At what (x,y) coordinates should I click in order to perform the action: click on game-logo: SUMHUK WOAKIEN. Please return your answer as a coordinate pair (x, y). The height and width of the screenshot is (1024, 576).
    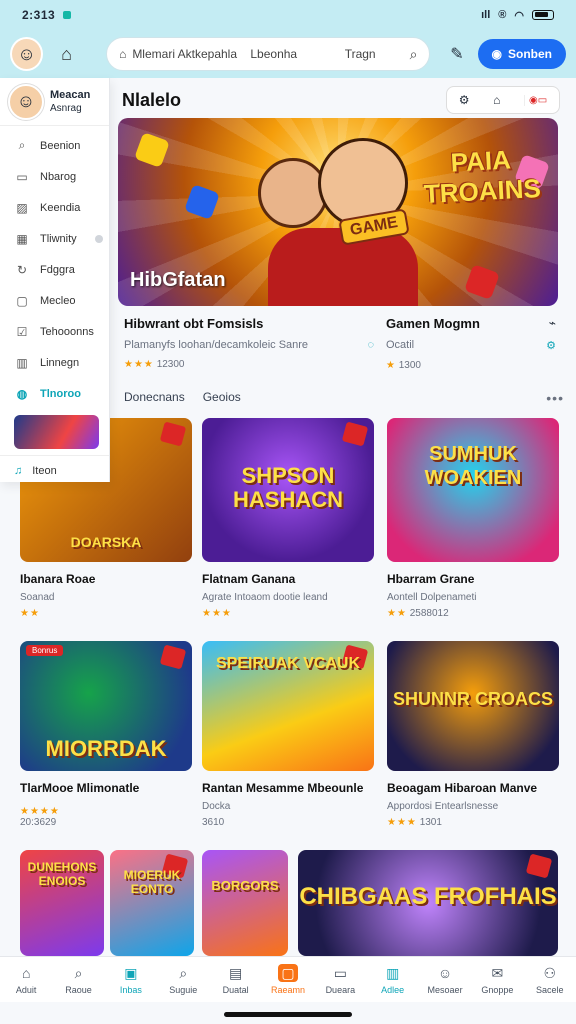
    Looking at the image, I should click on (473, 466).